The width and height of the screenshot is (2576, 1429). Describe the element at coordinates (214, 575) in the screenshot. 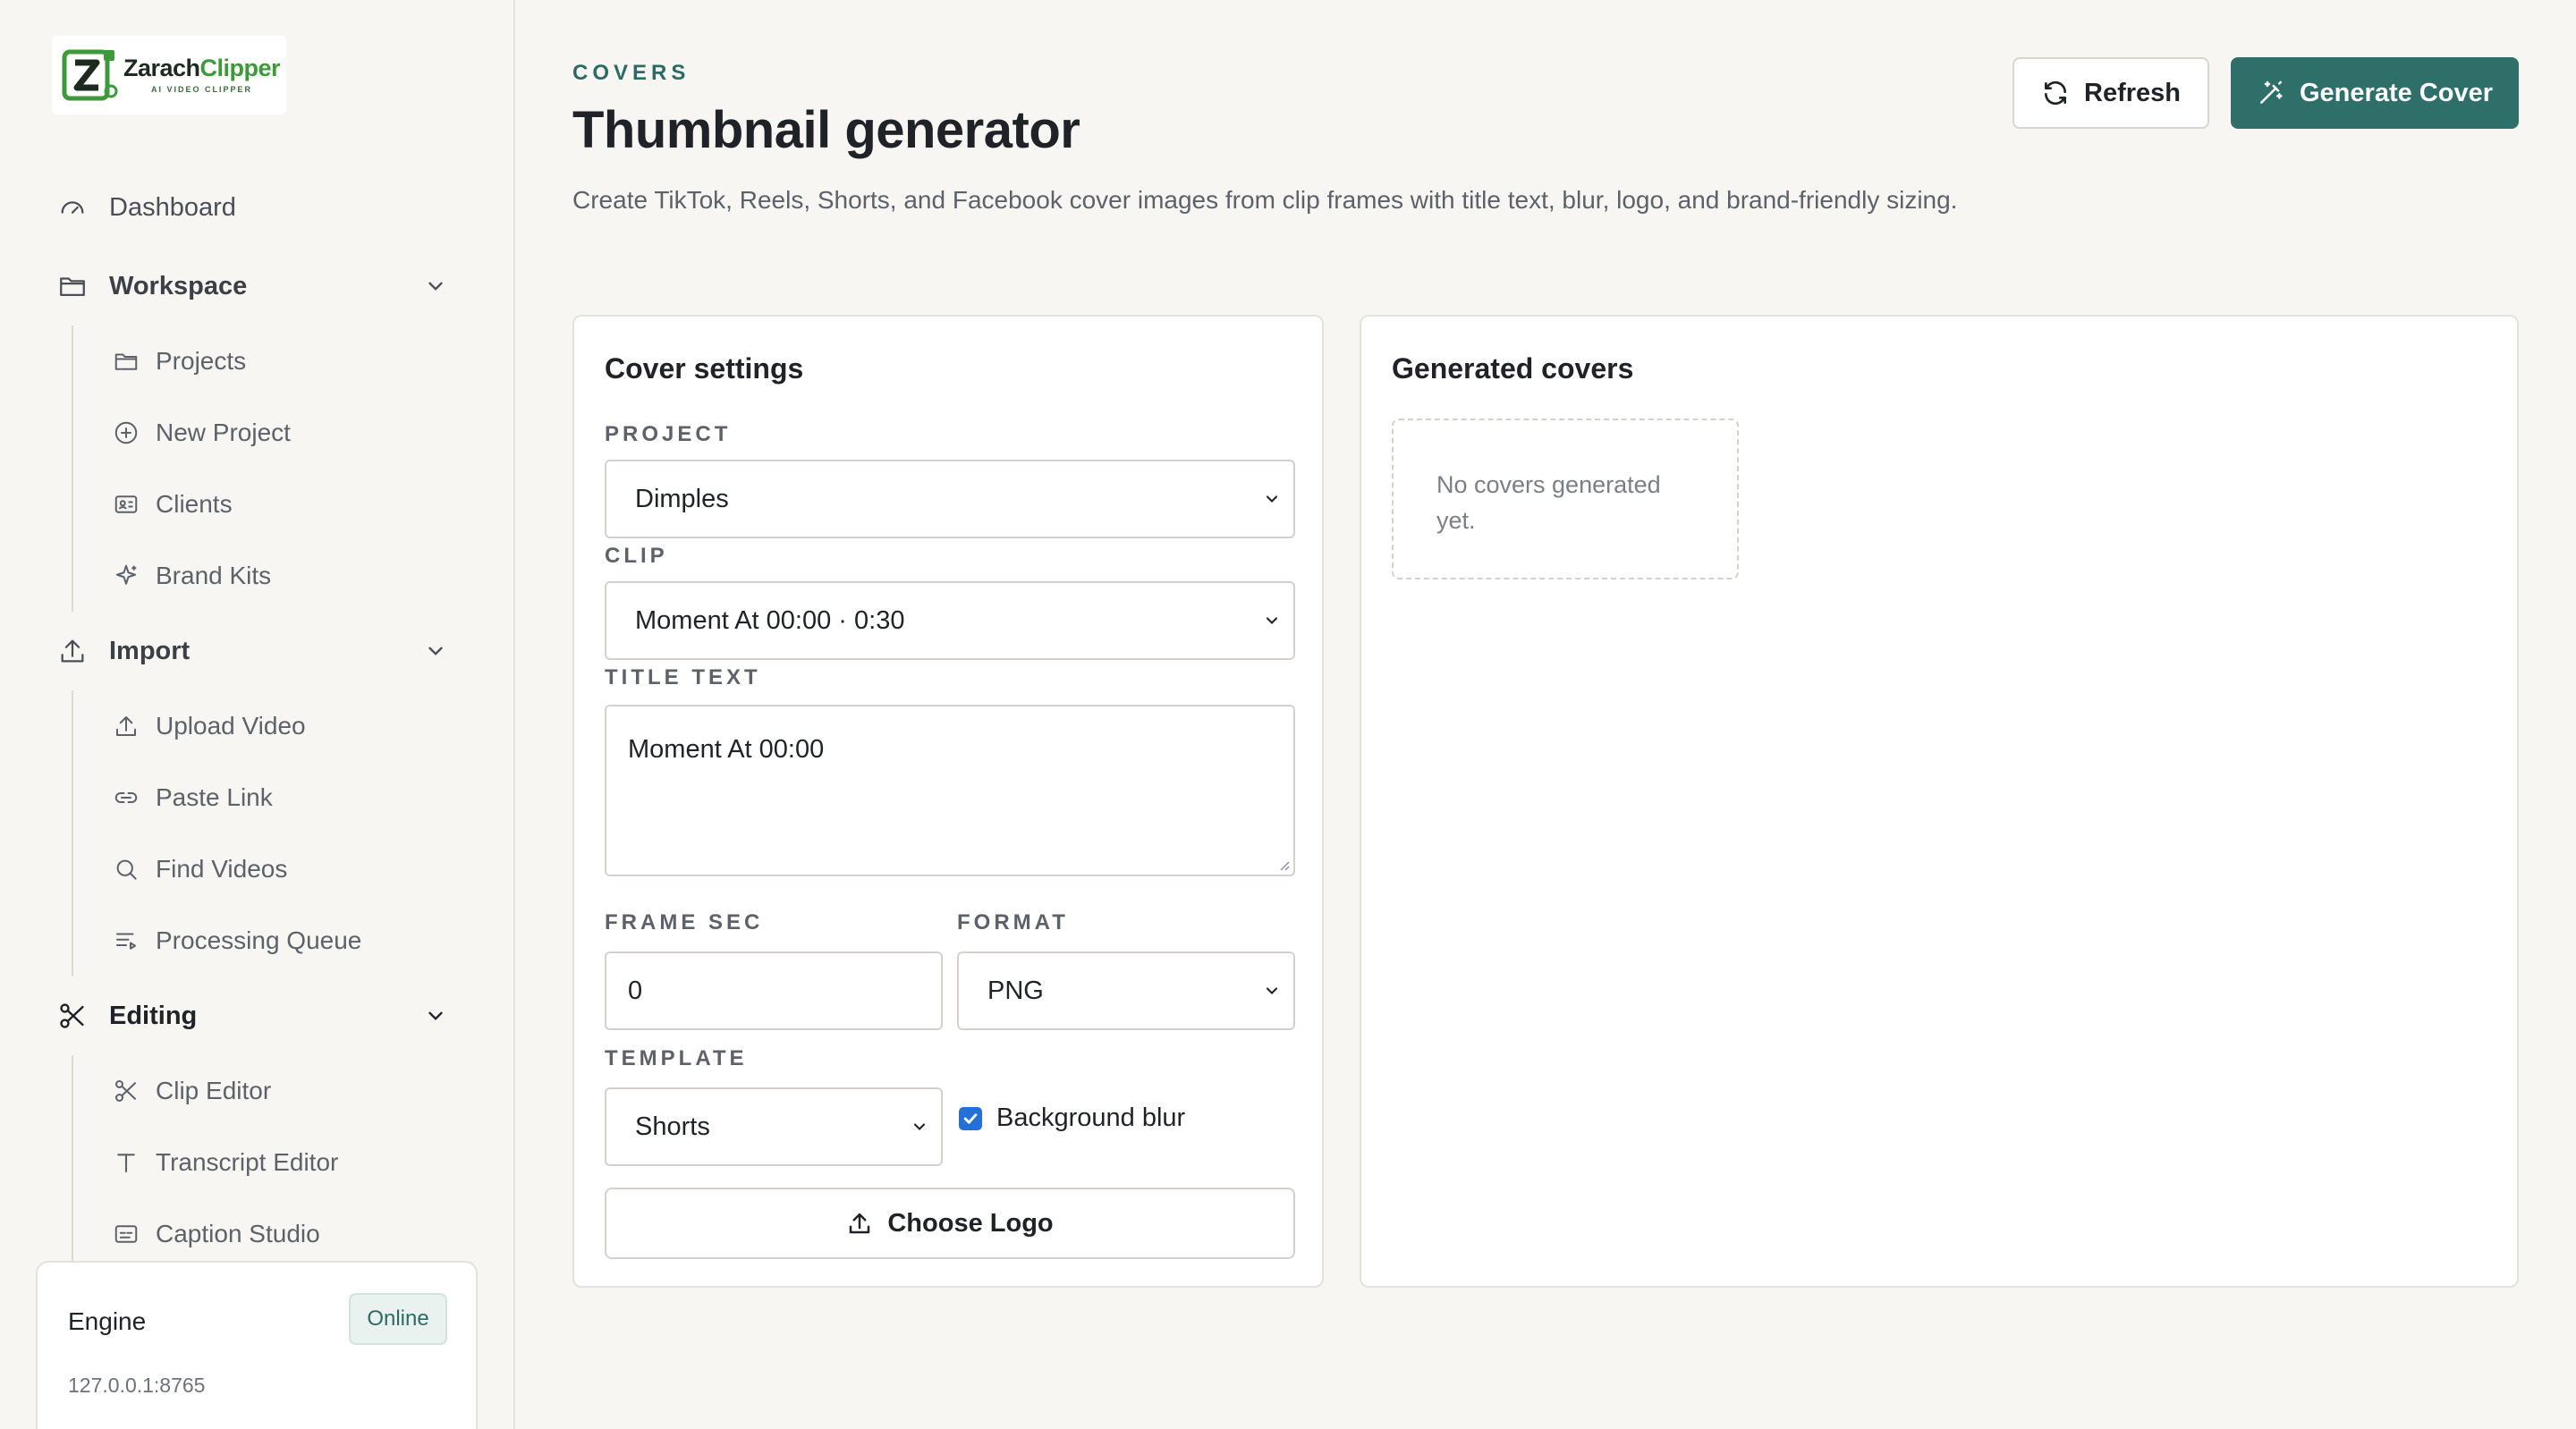

I see `sidebar-item-label: Brand Kits` at that location.